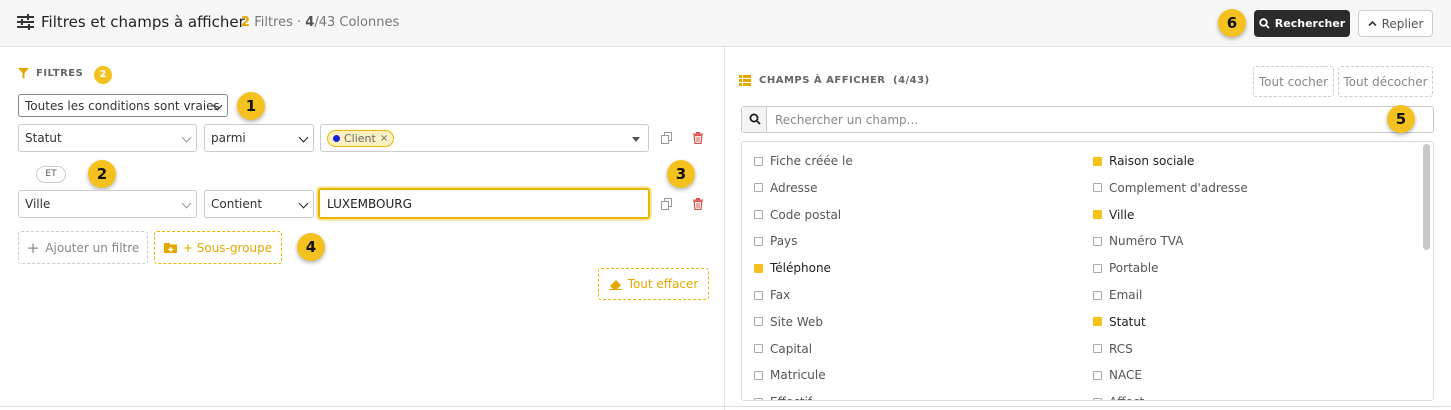  I want to click on field-checkbox-item: Email, so click(1117, 295).